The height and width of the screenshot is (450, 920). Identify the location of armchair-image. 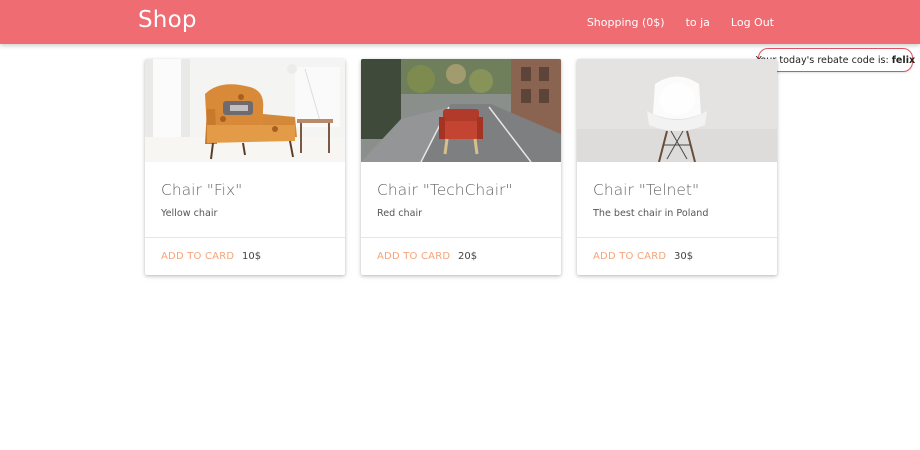
(245, 110).